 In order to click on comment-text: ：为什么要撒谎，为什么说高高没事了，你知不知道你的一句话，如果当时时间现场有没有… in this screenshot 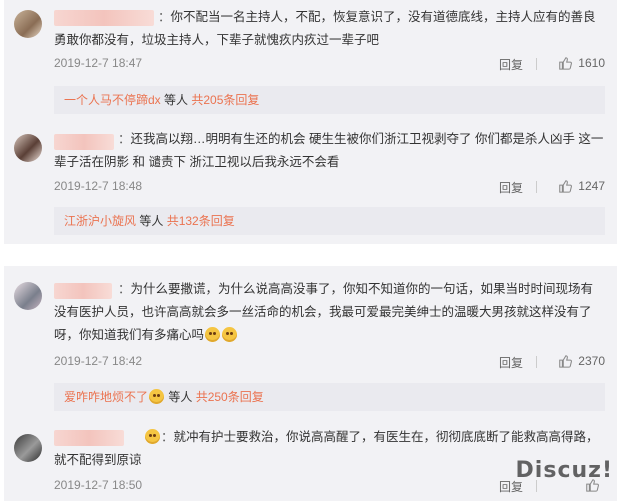, I will do `click(324, 312)`.